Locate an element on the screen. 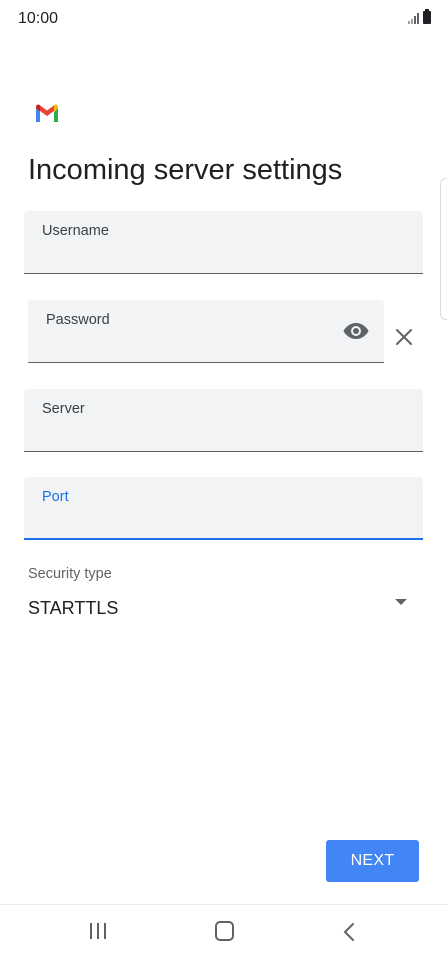 This screenshot has width=447, height=959. eye-icon is located at coordinates (356, 331).